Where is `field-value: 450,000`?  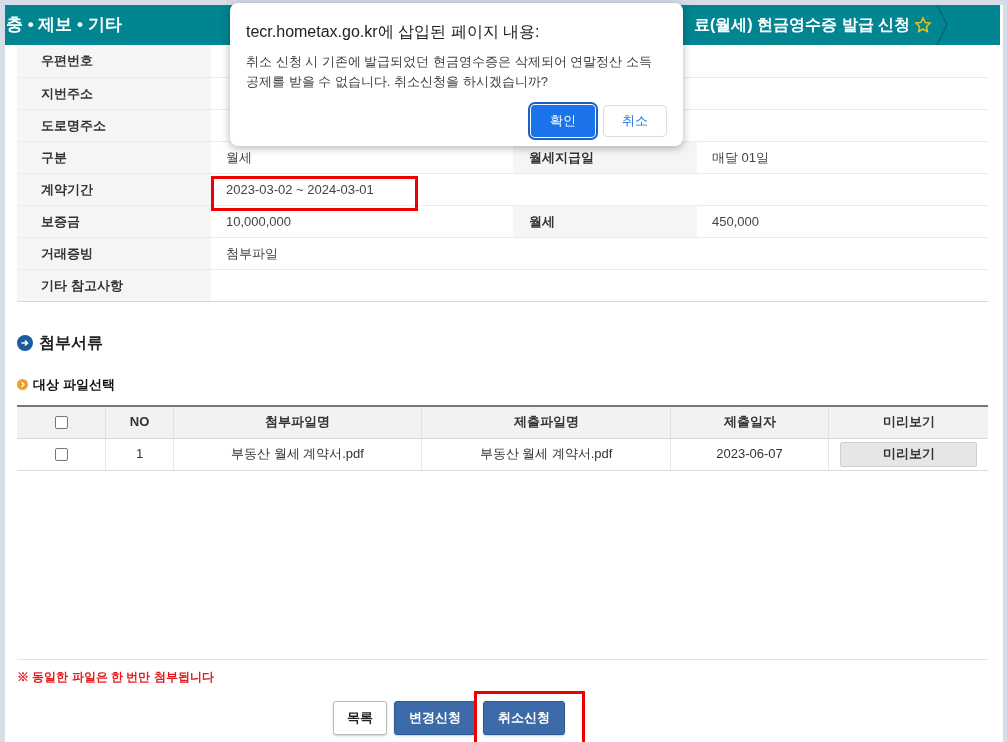 field-value: 450,000 is located at coordinates (735, 221).